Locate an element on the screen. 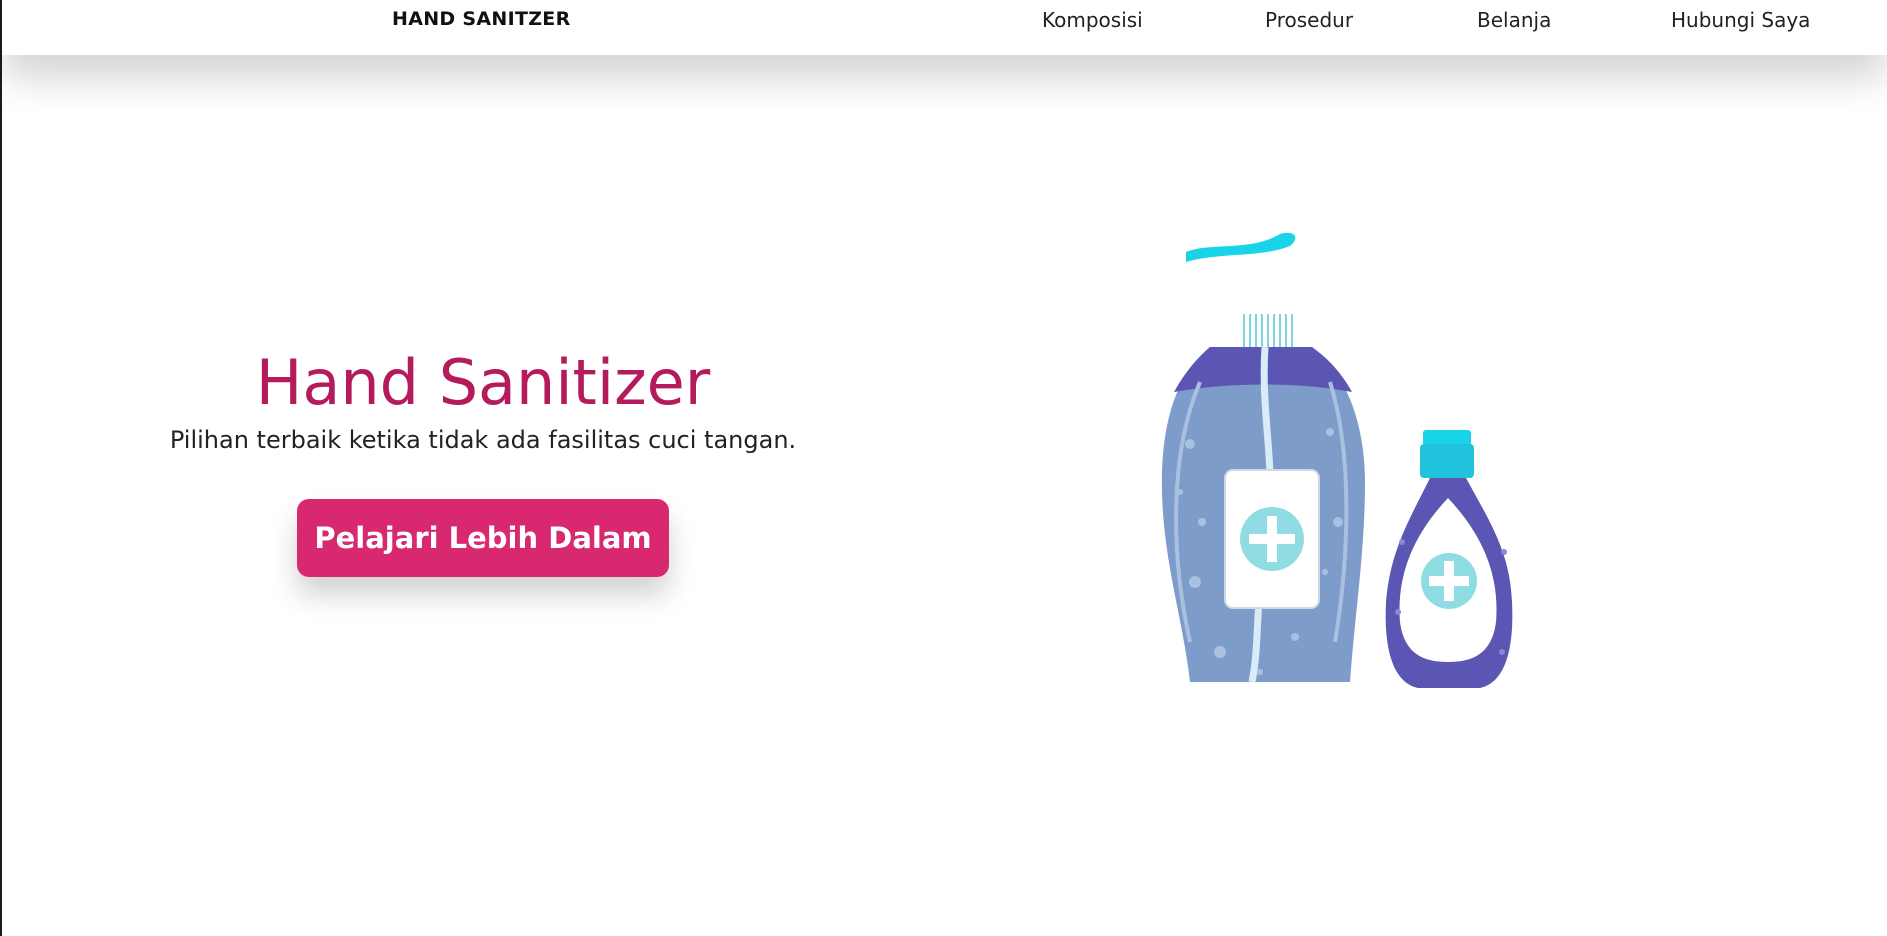 The image size is (1887, 936). brand-logo: HAND SANITZER is located at coordinates (481, 19).